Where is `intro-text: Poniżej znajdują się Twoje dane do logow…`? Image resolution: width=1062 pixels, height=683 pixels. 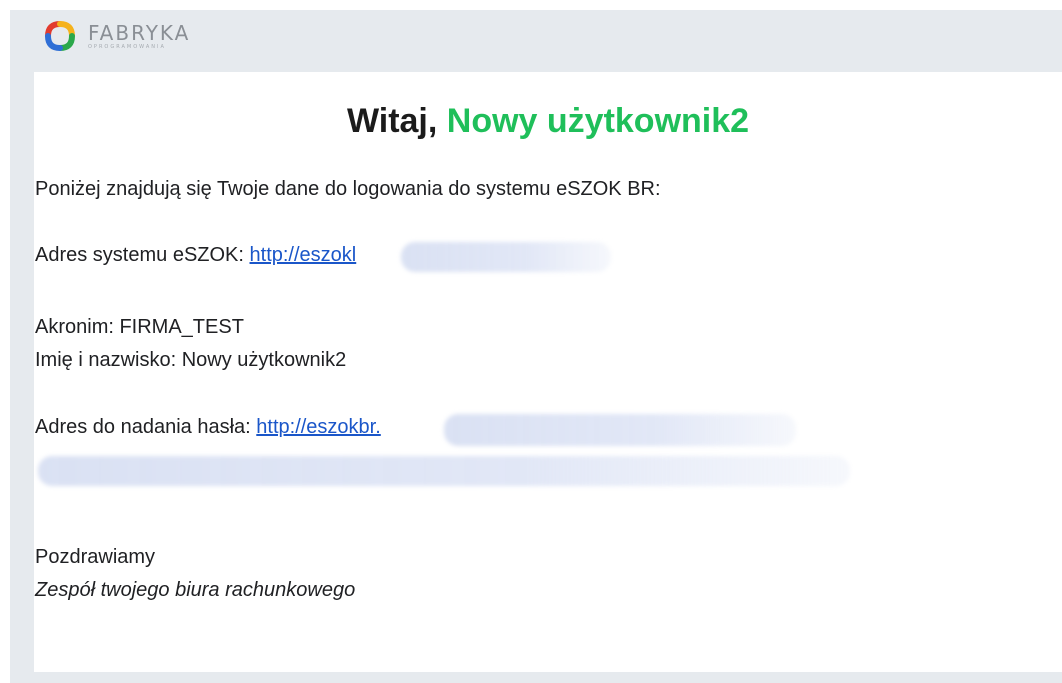
intro-text: Poniżej znajdują się Twoje dane do logow… is located at coordinates (348, 189).